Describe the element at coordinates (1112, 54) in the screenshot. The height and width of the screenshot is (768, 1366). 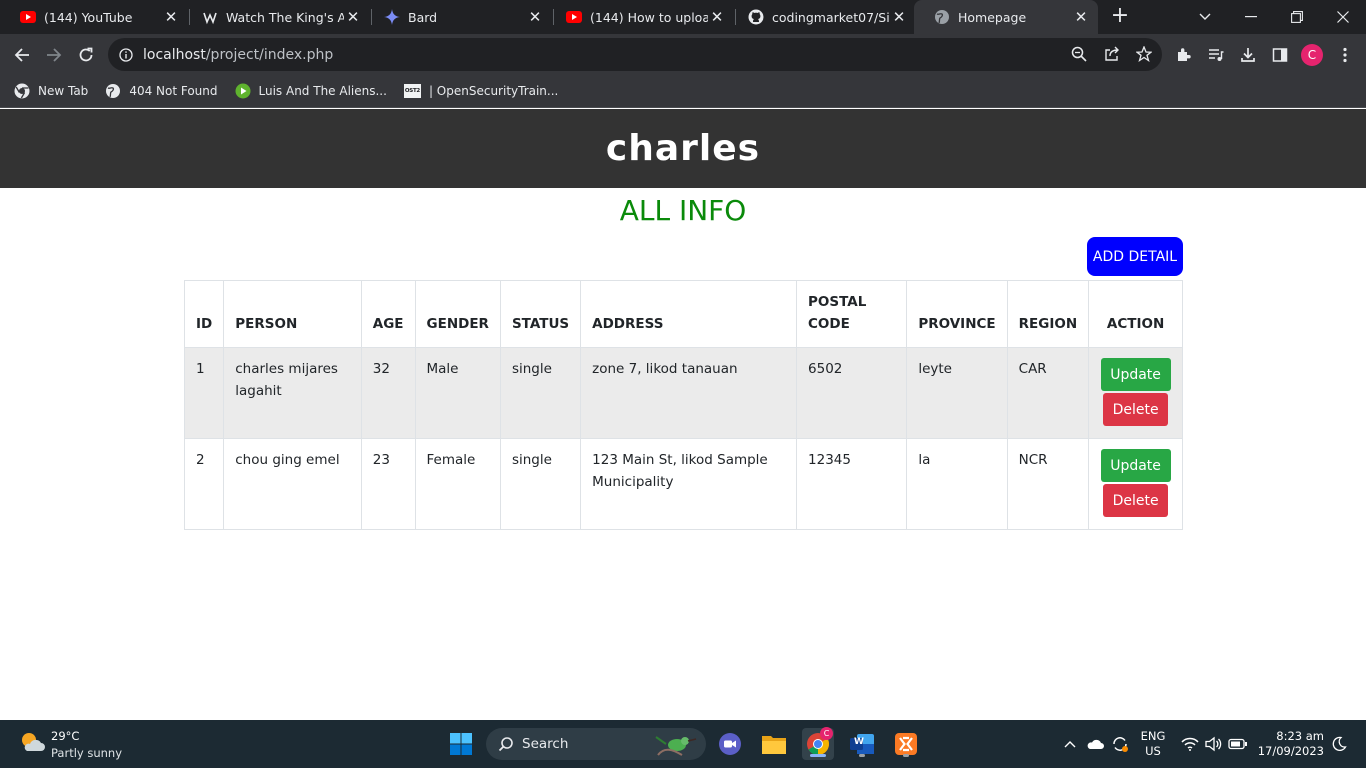
I see `share-icon` at that location.